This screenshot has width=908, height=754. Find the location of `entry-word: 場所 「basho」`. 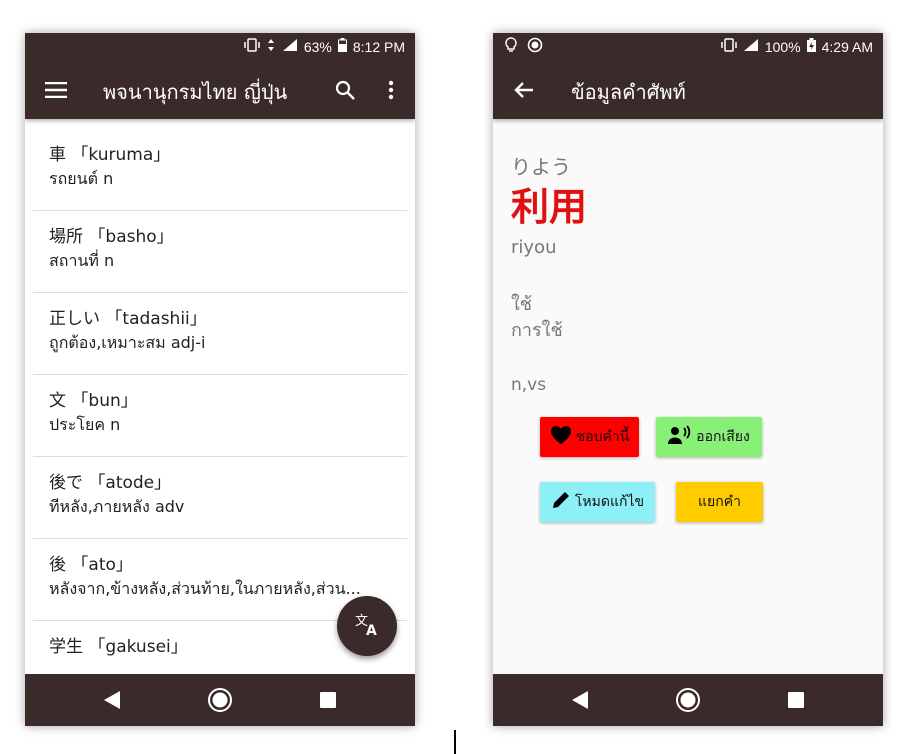

entry-word: 場所 「basho」 is located at coordinates (111, 237).